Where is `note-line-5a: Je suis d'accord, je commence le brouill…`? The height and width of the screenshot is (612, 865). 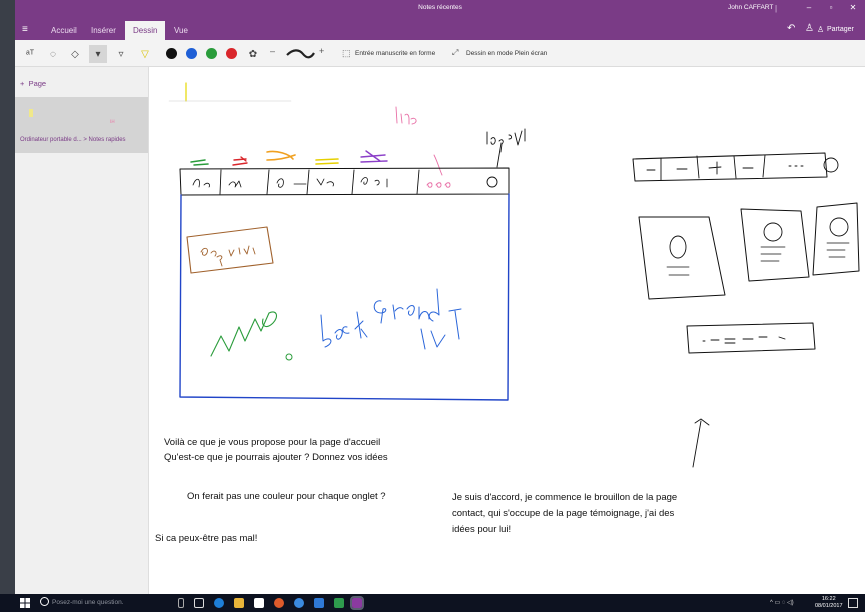 note-line-5a: Je suis d'accord, je commence le brouill… is located at coordinates (564, 498).